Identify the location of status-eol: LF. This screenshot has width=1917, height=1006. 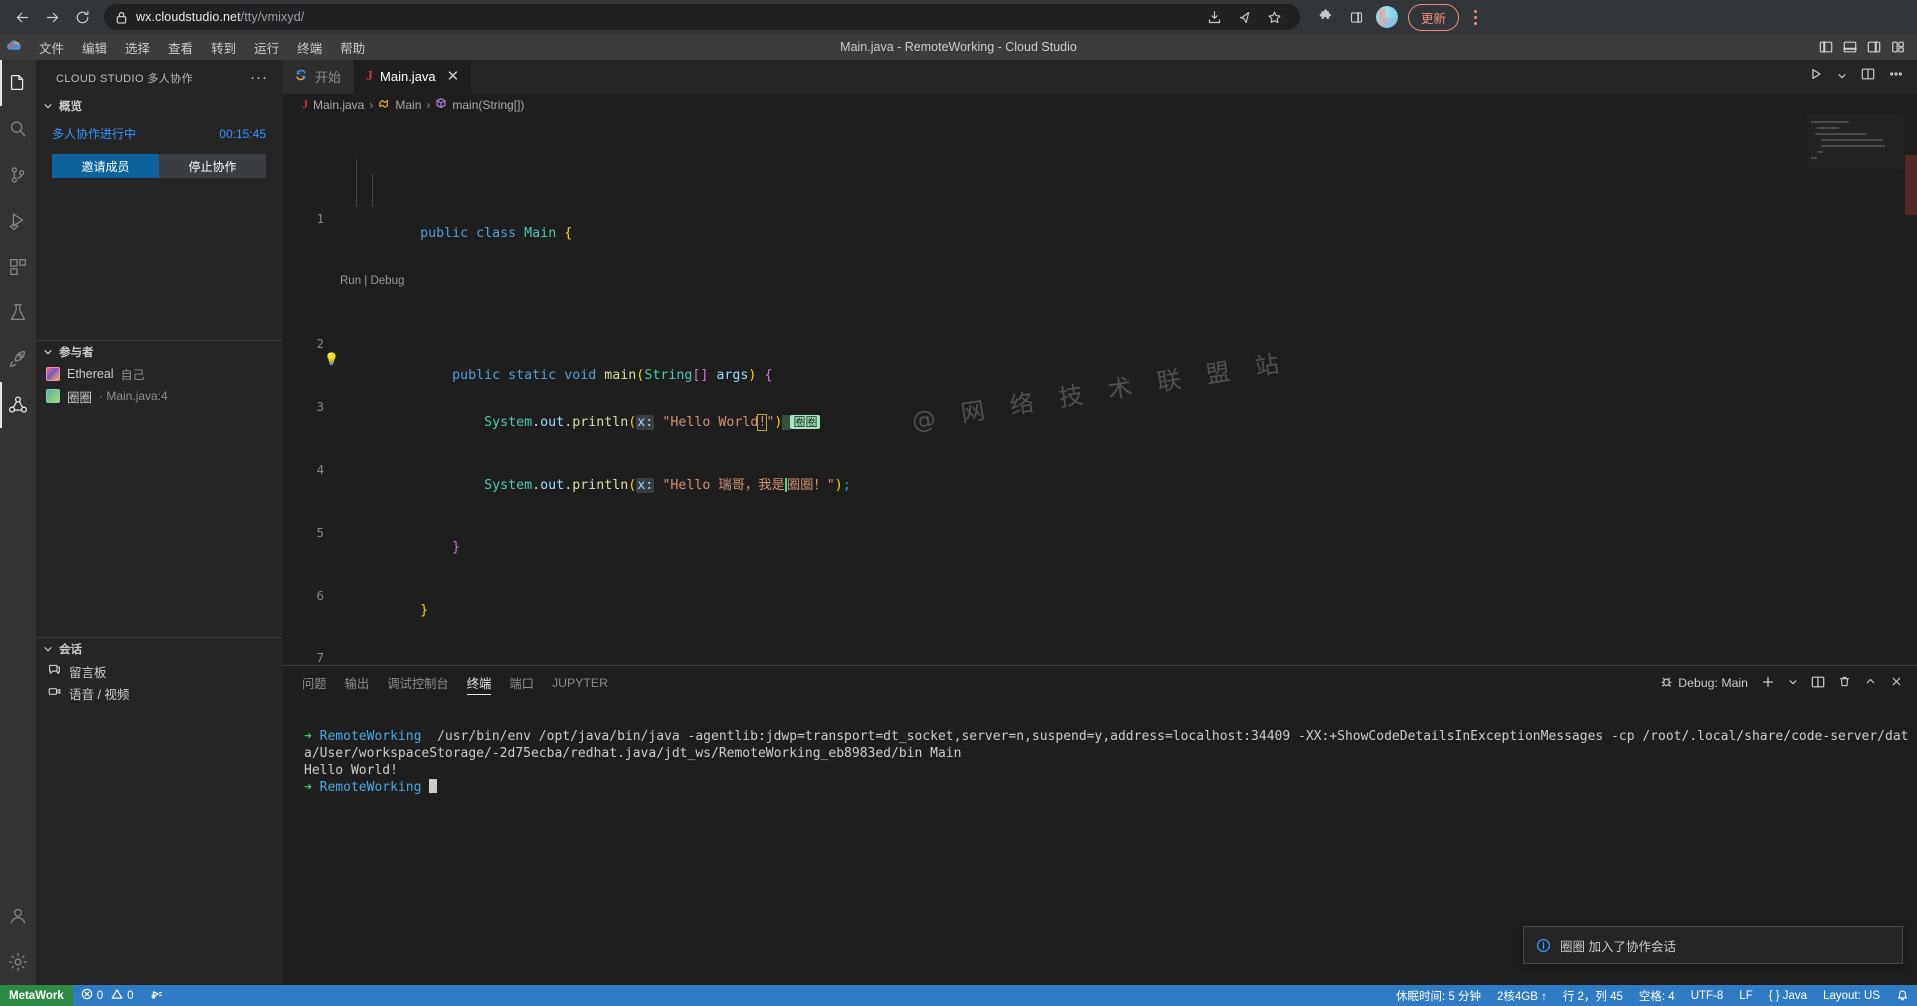
(1745, 995).